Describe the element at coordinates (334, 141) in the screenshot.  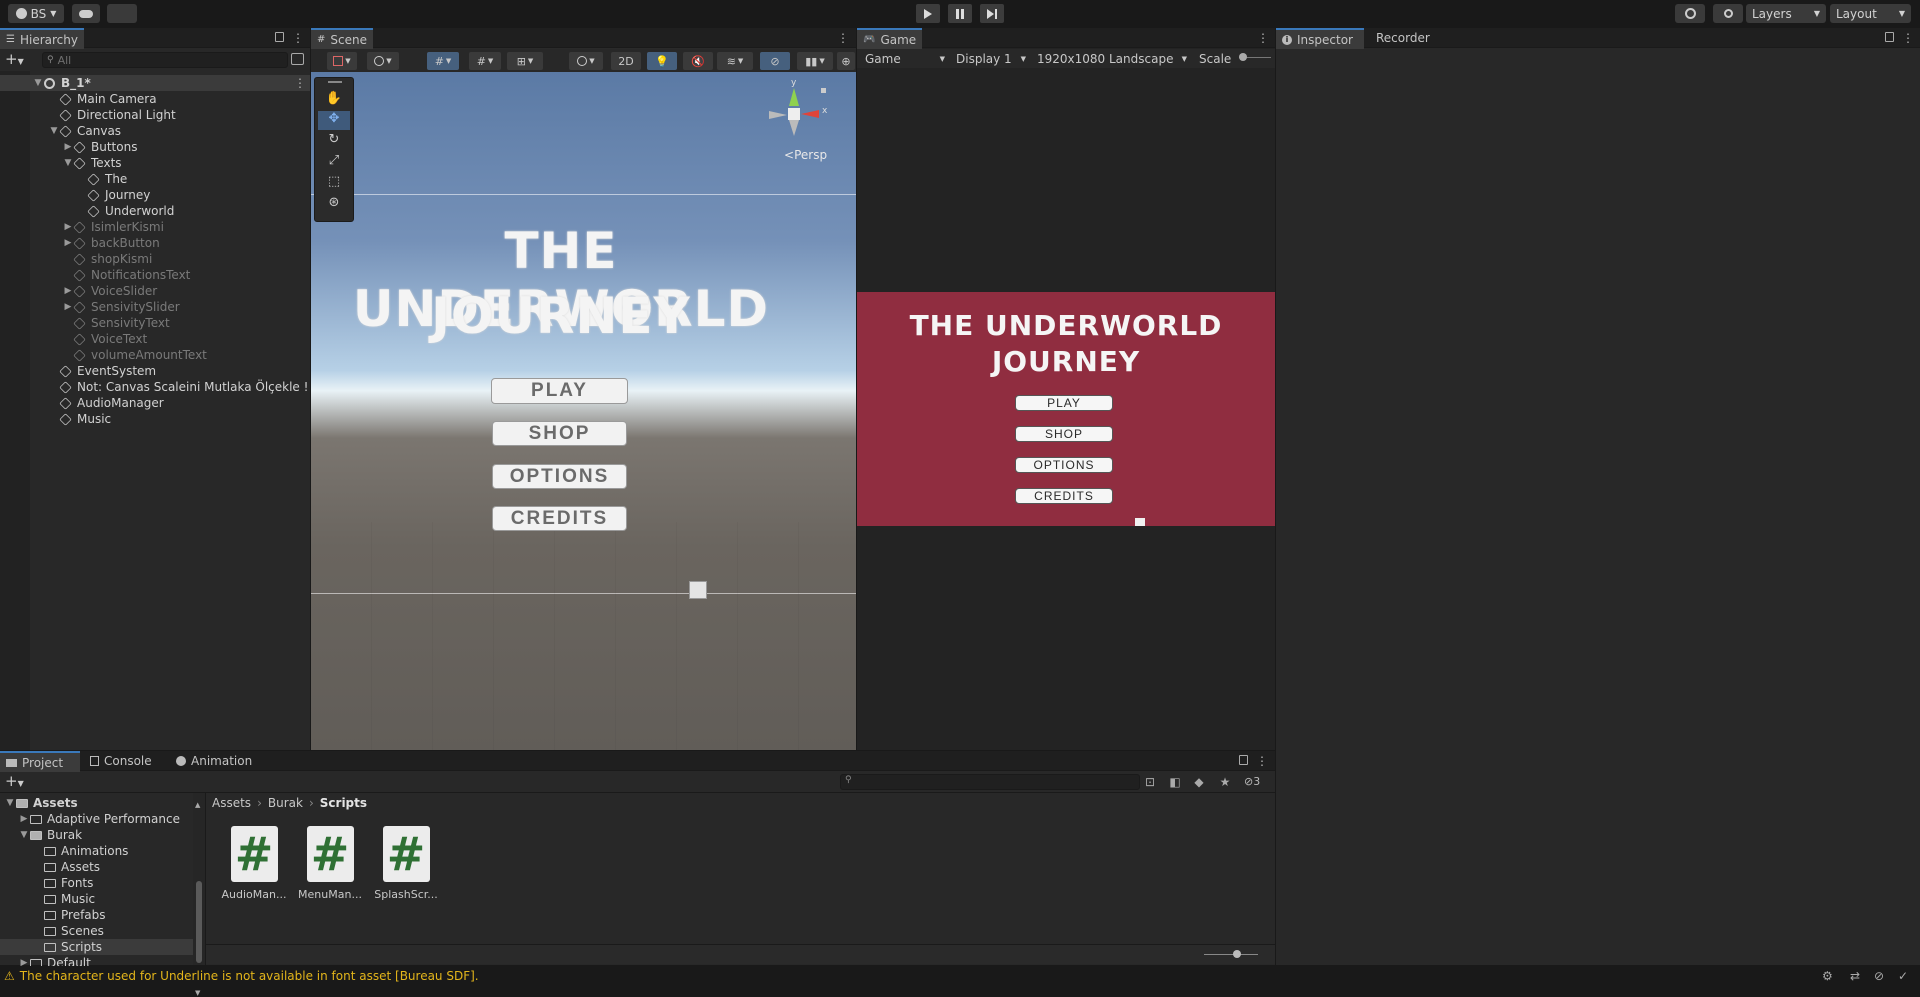
I see `rotate-tool-icon: ↻` at that location.